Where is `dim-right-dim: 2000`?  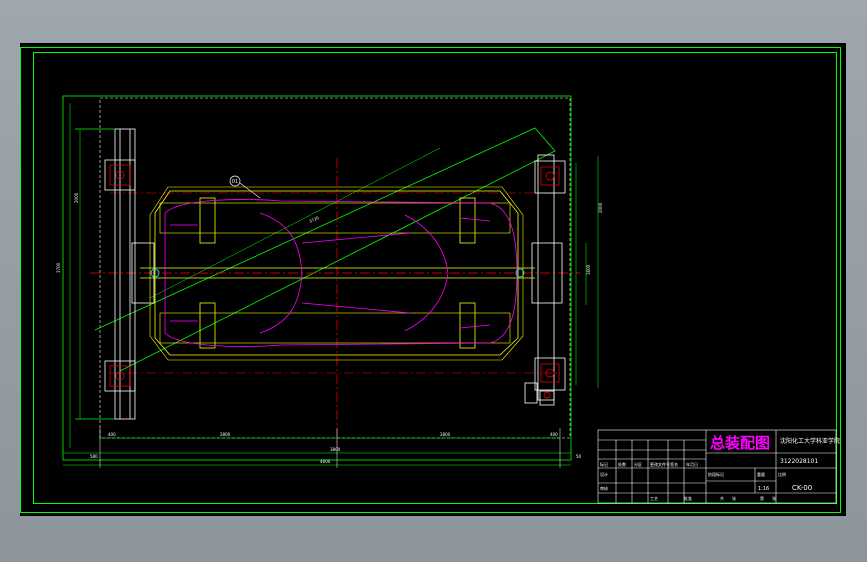 dim-right-dim: 2000 is located at coordinates (600, 207).